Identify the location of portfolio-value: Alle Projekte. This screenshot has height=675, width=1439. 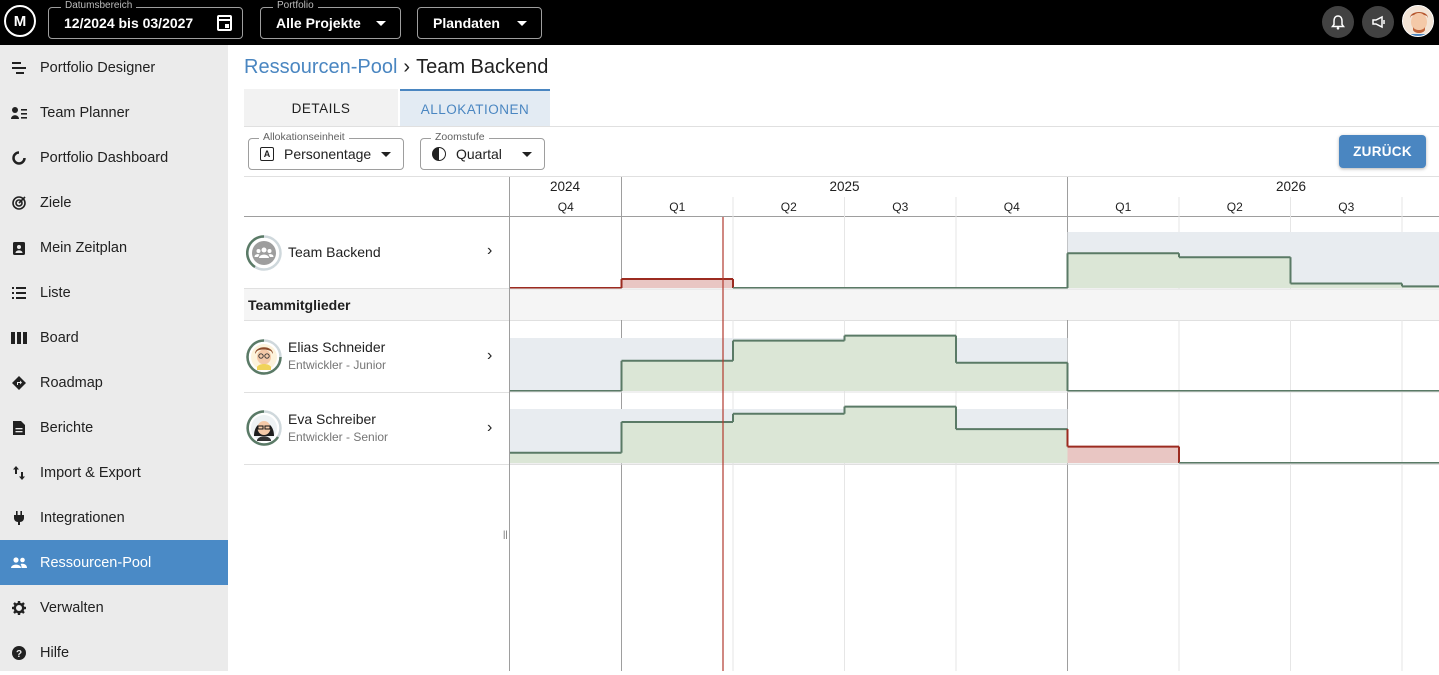
(318, 23).